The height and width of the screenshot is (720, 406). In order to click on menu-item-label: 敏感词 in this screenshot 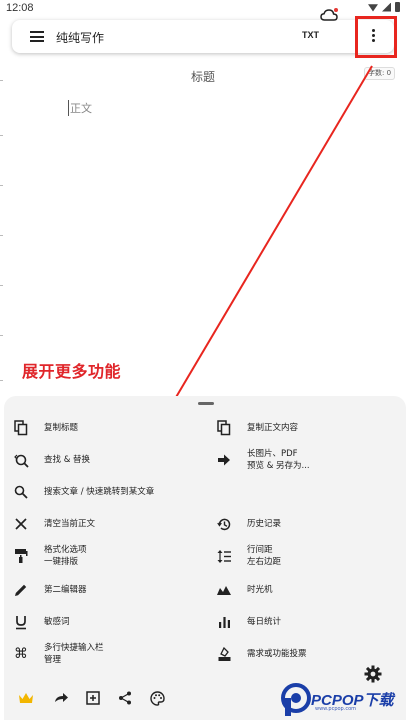, I will do `click(57, 622)`.